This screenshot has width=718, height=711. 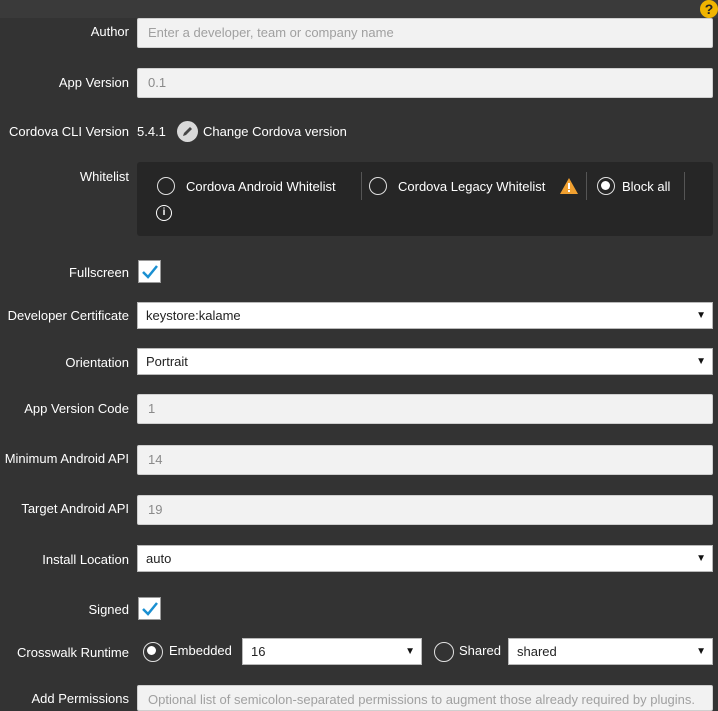 I want to click on signed-label: Signed, so click(x=108, y=609).